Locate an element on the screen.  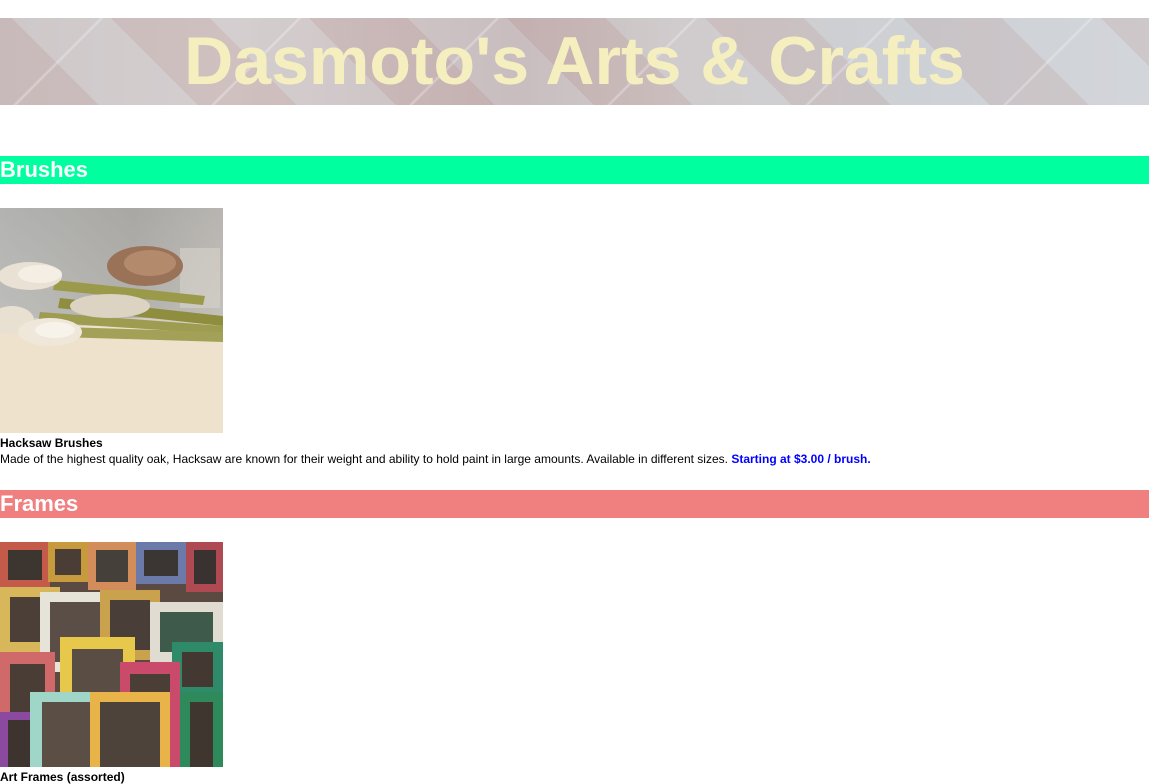
section-heading-brushes: Brushes is located at coordinates (574, 170).